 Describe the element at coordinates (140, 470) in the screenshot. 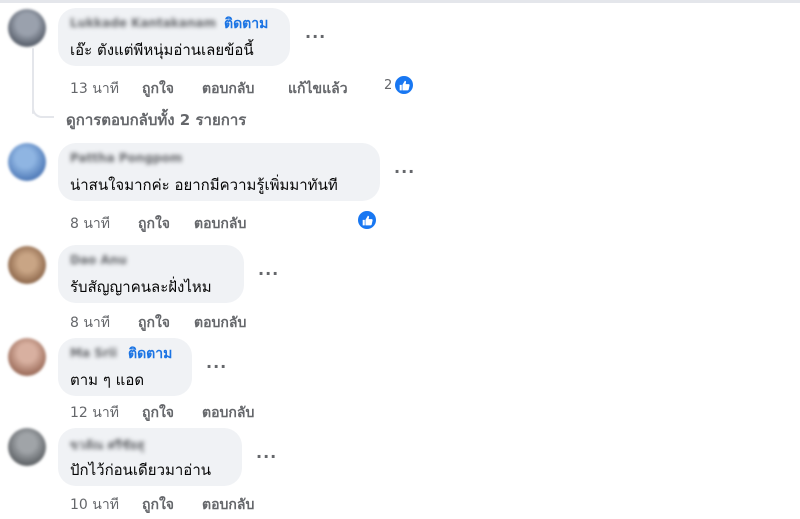

I see `comment-text: ปักไว้ก่อนเดียวมาอ่าน` at that location.